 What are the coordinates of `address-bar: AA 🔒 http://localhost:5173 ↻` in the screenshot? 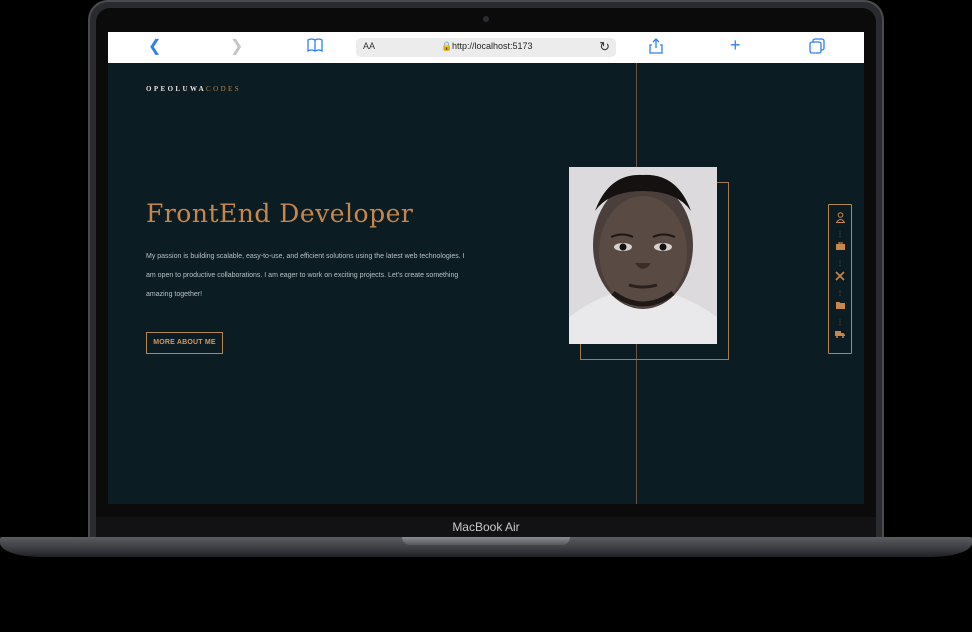 It's located at (486, 47).